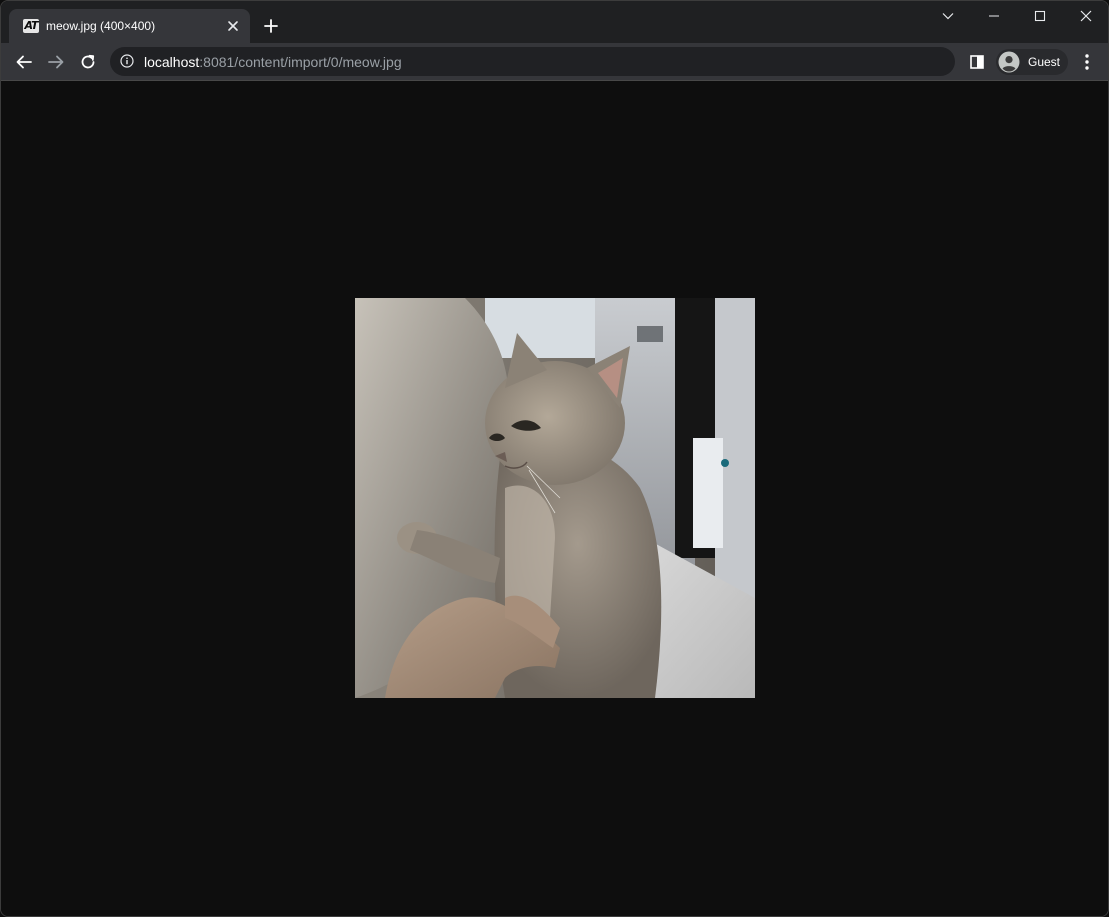 Image resolution: width=1109 pixels, height=917 pixels. I want to click on side-panel-icon, so click(977, 62).